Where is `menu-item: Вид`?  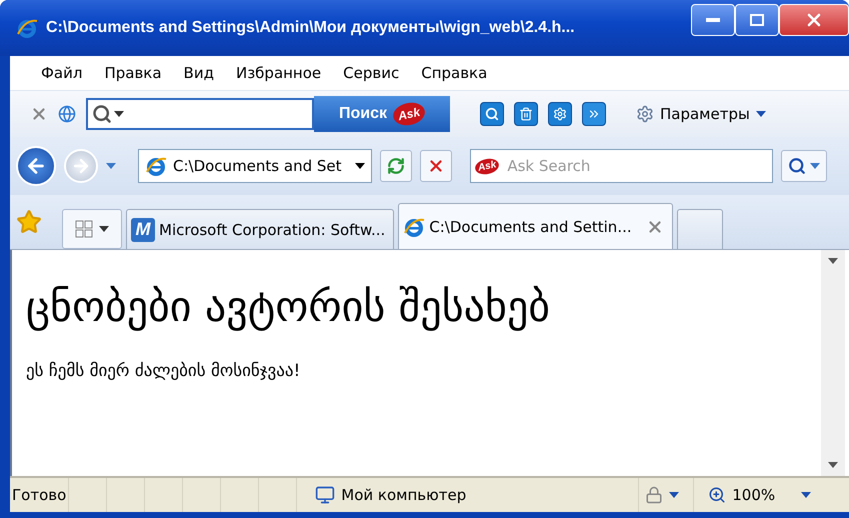
menu-item: Вид is located at coordinates (198, 73).